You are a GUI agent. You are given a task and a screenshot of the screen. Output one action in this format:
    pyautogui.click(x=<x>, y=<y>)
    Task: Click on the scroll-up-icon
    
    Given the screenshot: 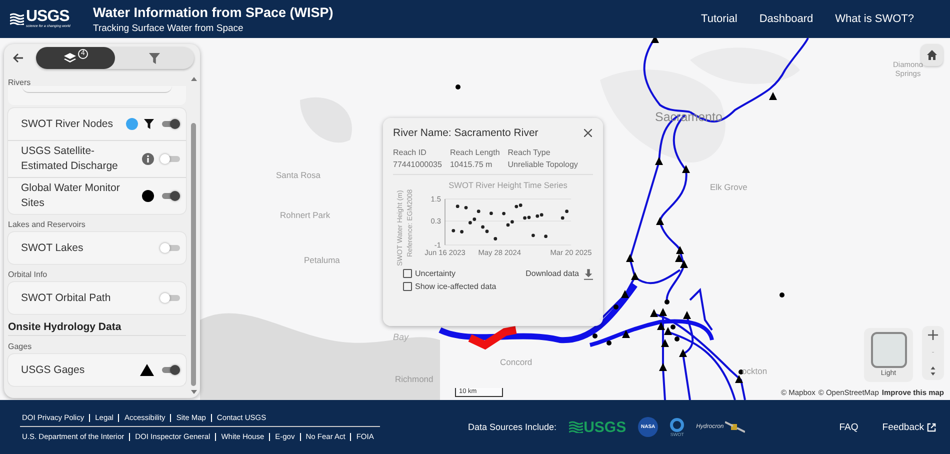 What is the action you would take?
    pyautogui.click(x=193, y=79)
    